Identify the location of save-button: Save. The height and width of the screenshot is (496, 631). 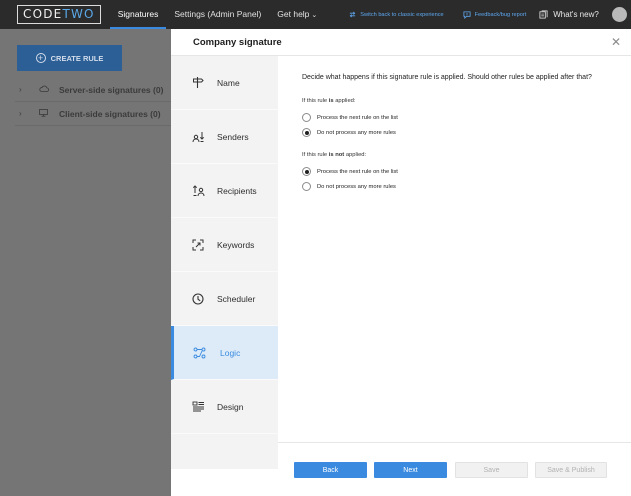
(491, 470).